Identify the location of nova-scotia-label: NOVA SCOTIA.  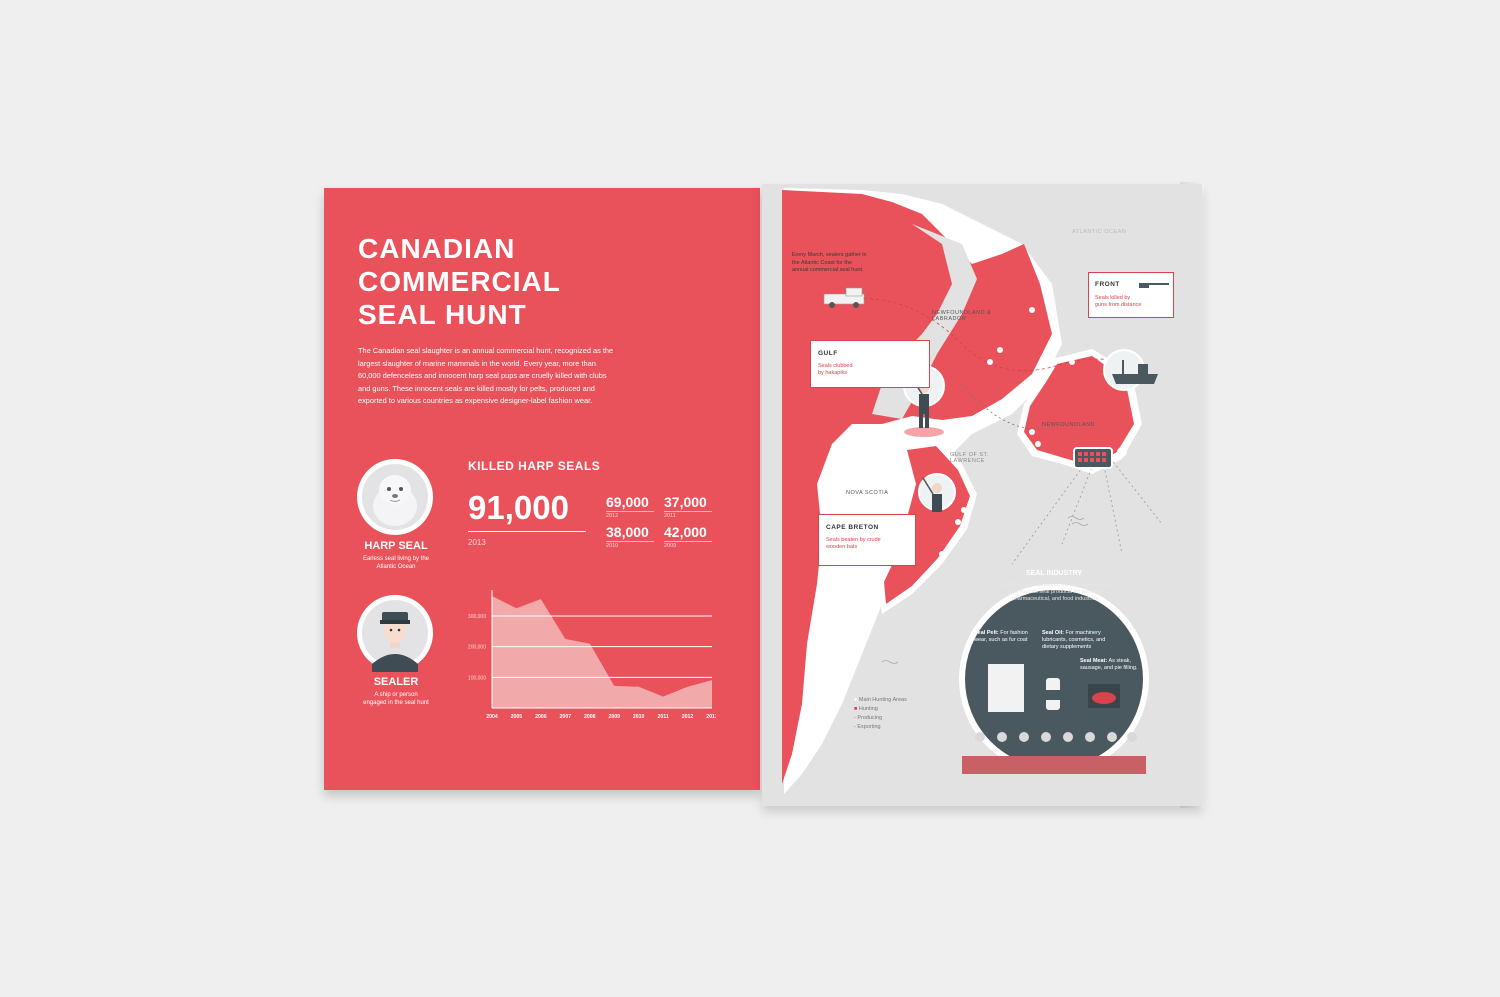
(867, 493).